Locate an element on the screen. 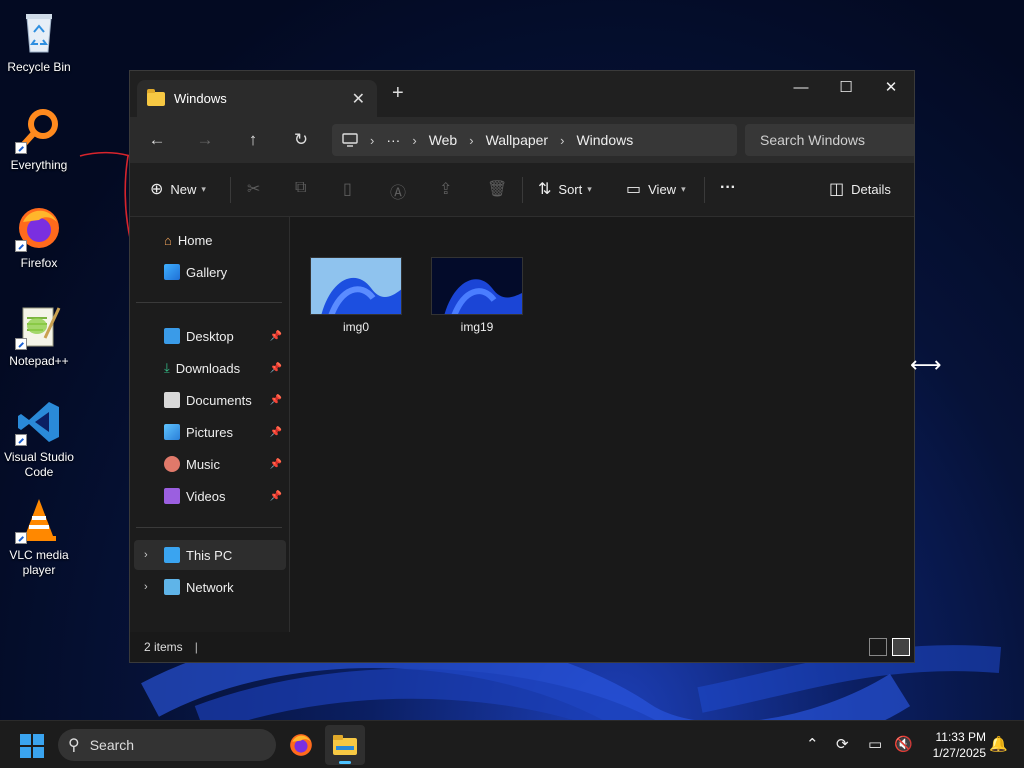 Image resolution: width=1024 pixels, height=768 pixels. details-button: ◫ Details is located at coordinates (860, 189).